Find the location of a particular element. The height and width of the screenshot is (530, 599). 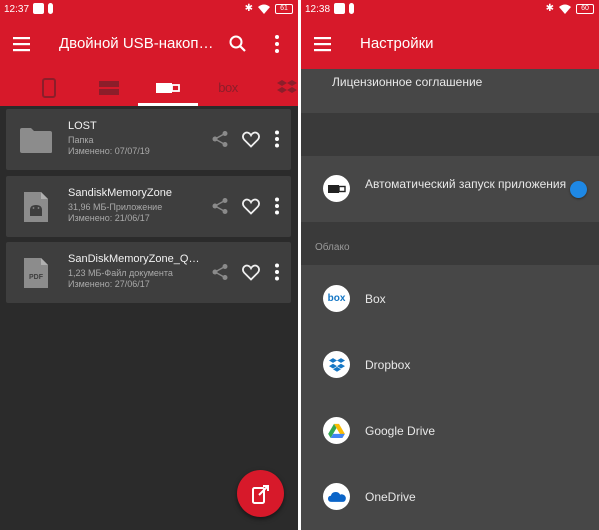

phone-icon is located at coordinates (49, 87).